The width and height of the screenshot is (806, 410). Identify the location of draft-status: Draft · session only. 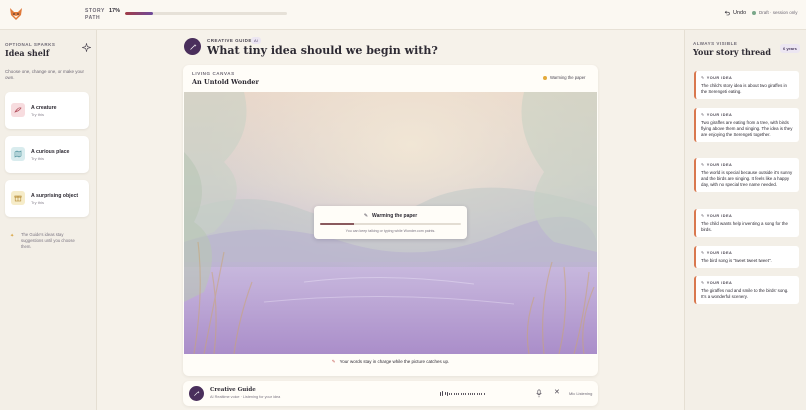
(775, 12).